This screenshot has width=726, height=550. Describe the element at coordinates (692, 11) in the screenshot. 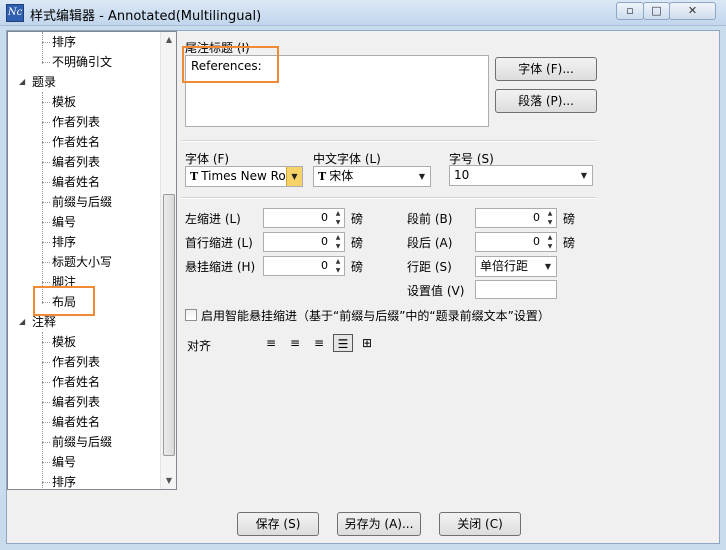

I see `close-window-button: ✕` at that location.